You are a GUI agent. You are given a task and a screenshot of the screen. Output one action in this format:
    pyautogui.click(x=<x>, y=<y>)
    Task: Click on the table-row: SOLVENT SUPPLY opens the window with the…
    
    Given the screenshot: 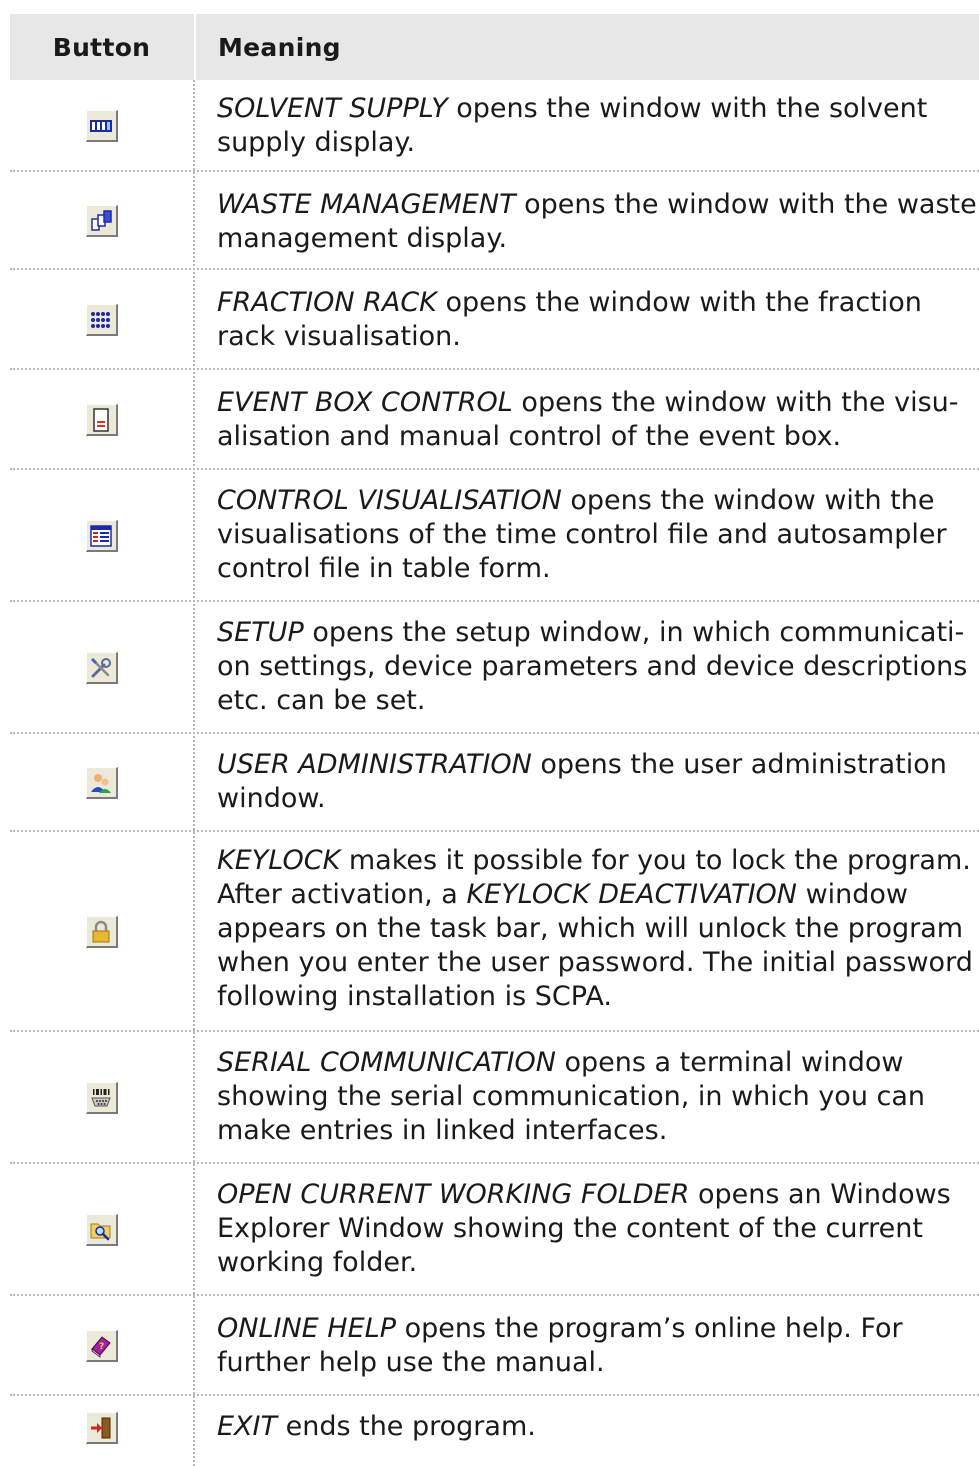 What is the action you would take?
    pyautogui.click(x=494, y=126)
    